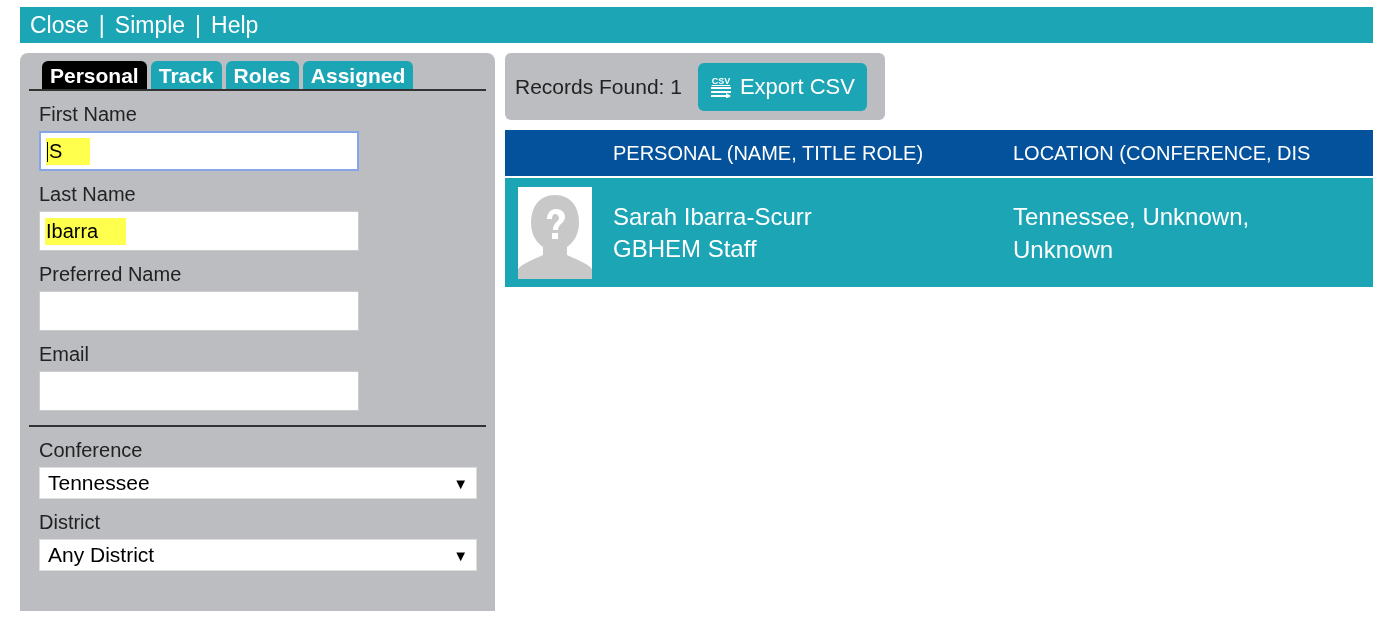  I want to click on tab: Personal, so click(94, 75).